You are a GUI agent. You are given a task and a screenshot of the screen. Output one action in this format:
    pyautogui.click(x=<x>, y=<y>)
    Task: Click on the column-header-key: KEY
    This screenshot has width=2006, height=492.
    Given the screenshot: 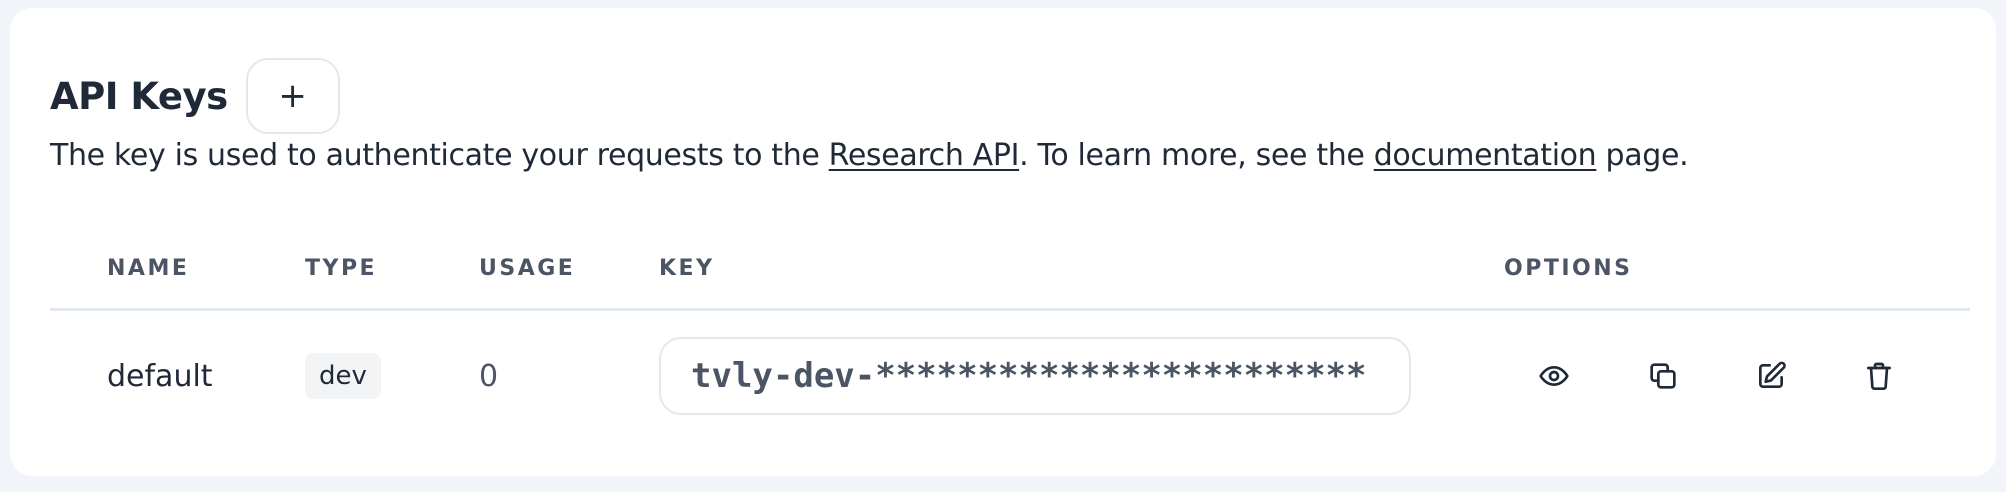 What is the action you would take?
    pyautogui.click(x=687, y=268)
    